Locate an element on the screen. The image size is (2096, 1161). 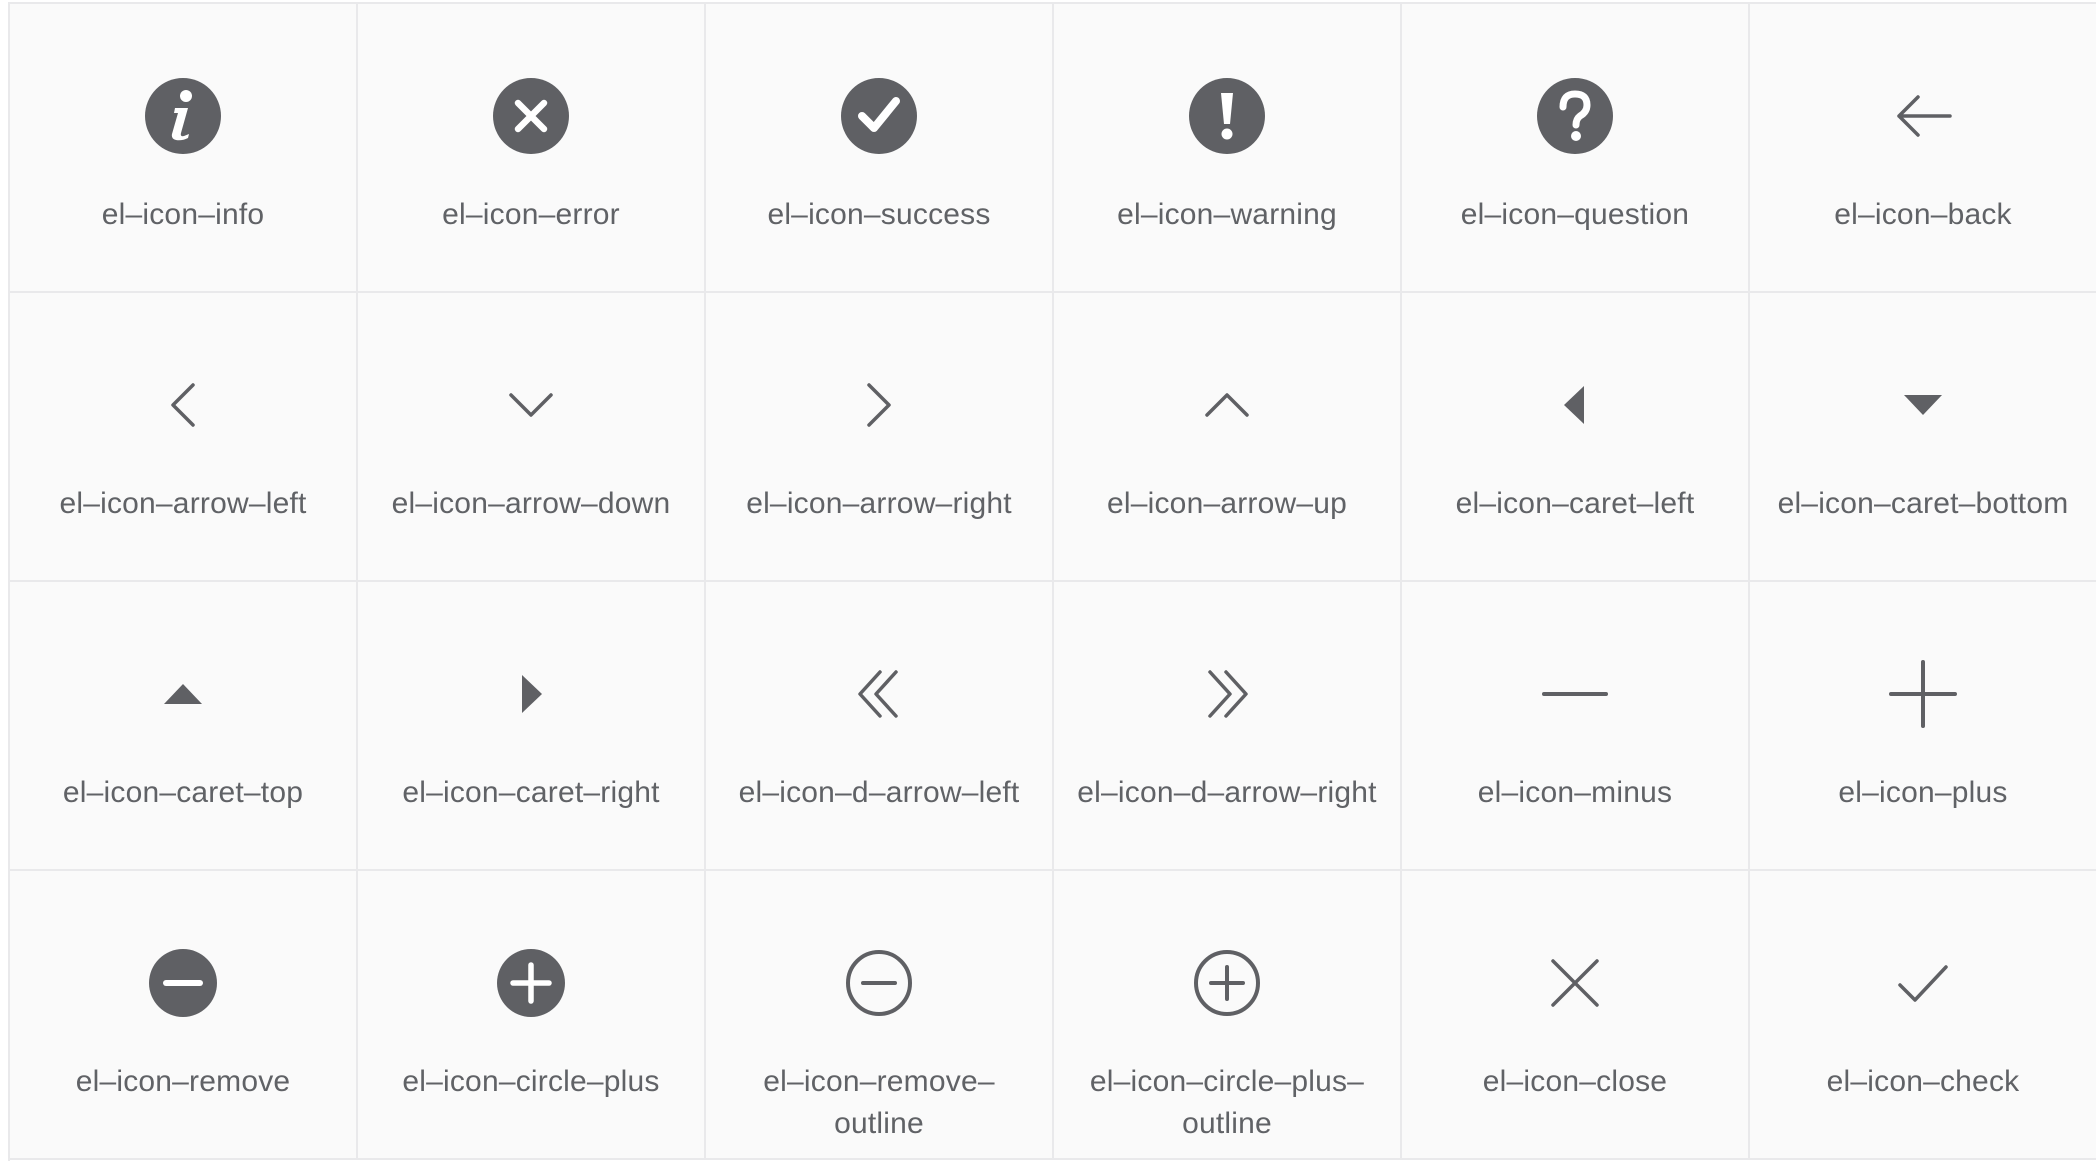
icon-cell-circle-plus-outline: el–icon–circle–plus– outline is located at coordinates (1228, 1015).